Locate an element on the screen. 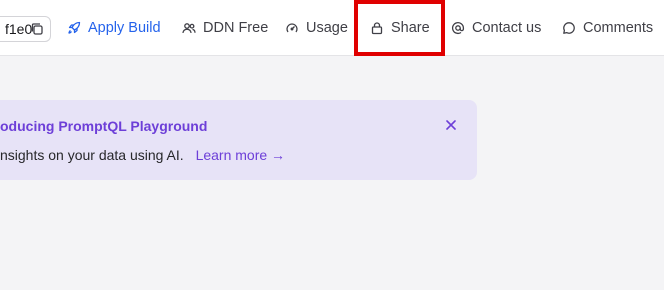  contact-us-label: Contact us is located at coordinates (507, 28).